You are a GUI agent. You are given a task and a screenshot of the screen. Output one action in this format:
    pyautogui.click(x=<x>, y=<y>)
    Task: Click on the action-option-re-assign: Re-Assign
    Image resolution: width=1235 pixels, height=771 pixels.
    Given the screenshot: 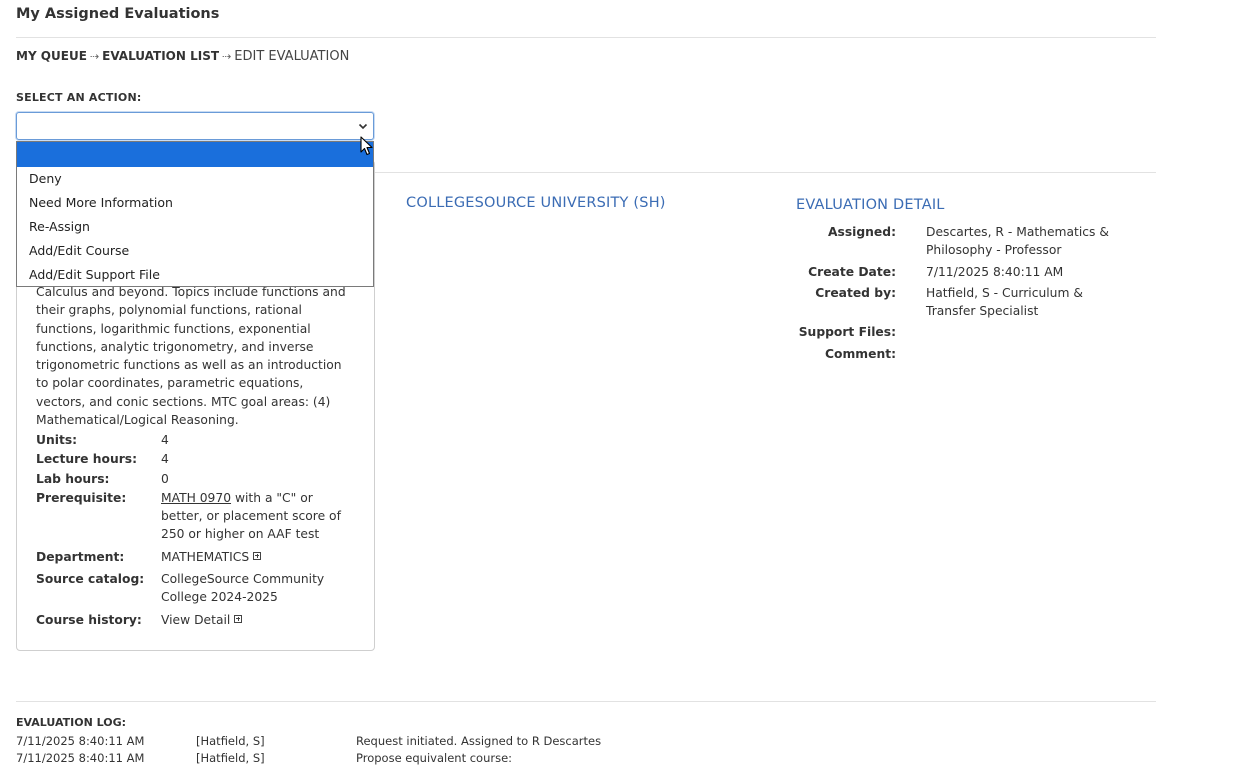 What is the action you would take?
    pyautogui.click(x=195, y=227)
    